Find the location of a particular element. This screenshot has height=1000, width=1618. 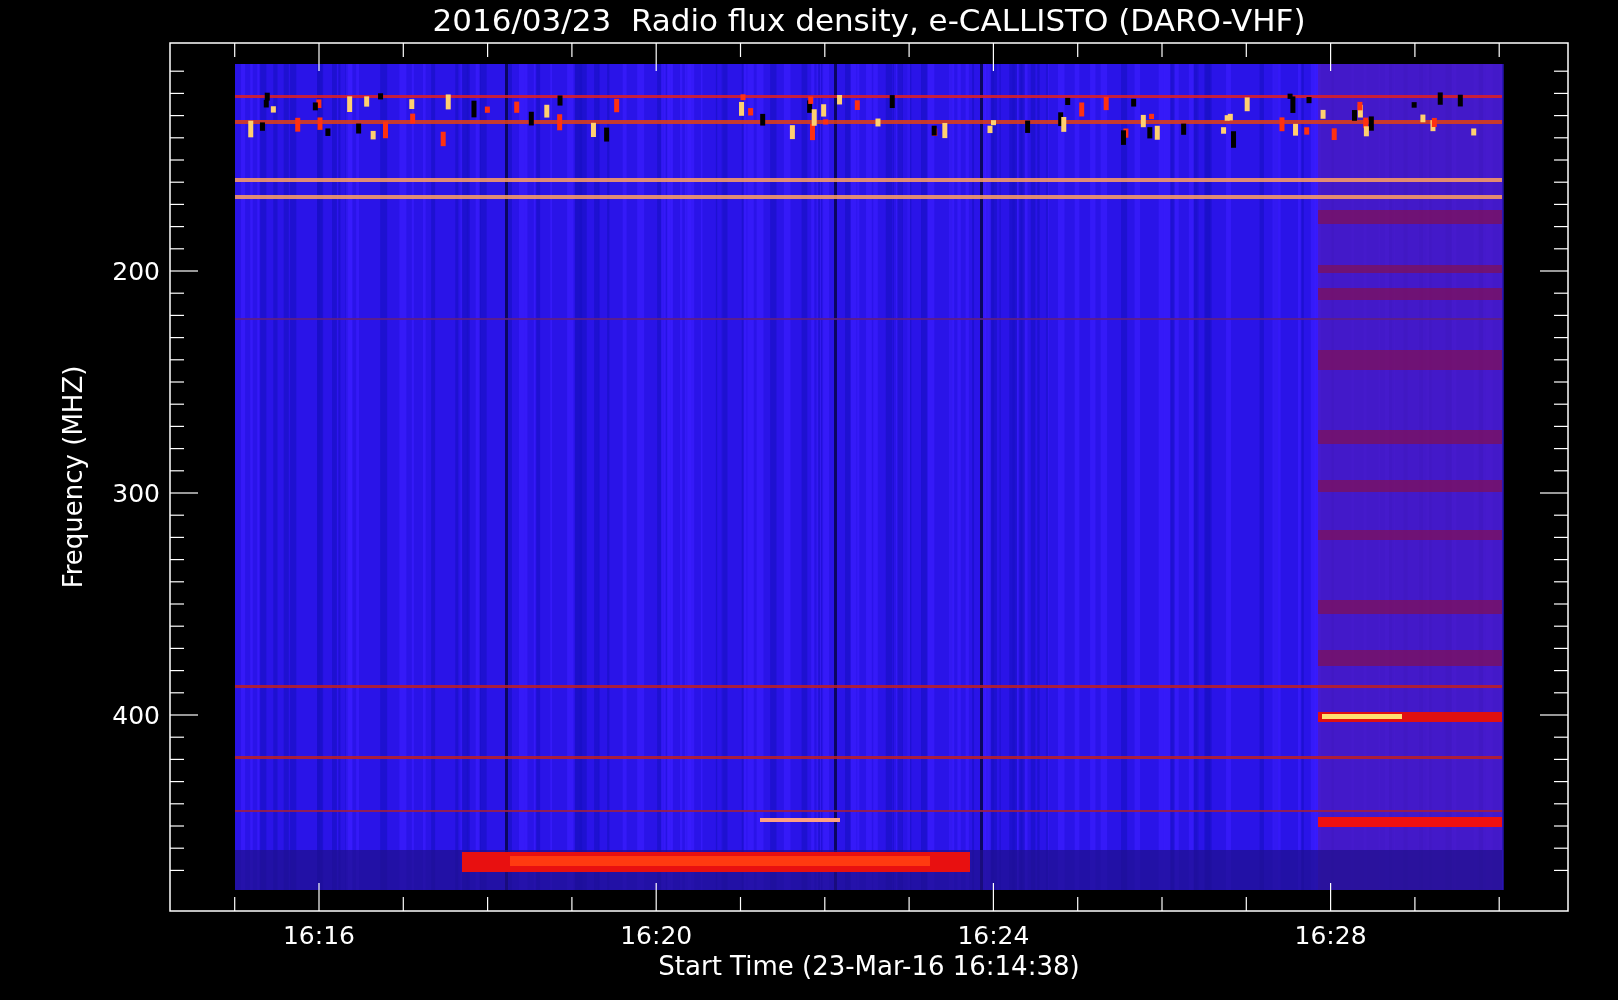

axis-title: Start Time (23-Mar-16 16:14:38) is located at coordinates (869, 966).